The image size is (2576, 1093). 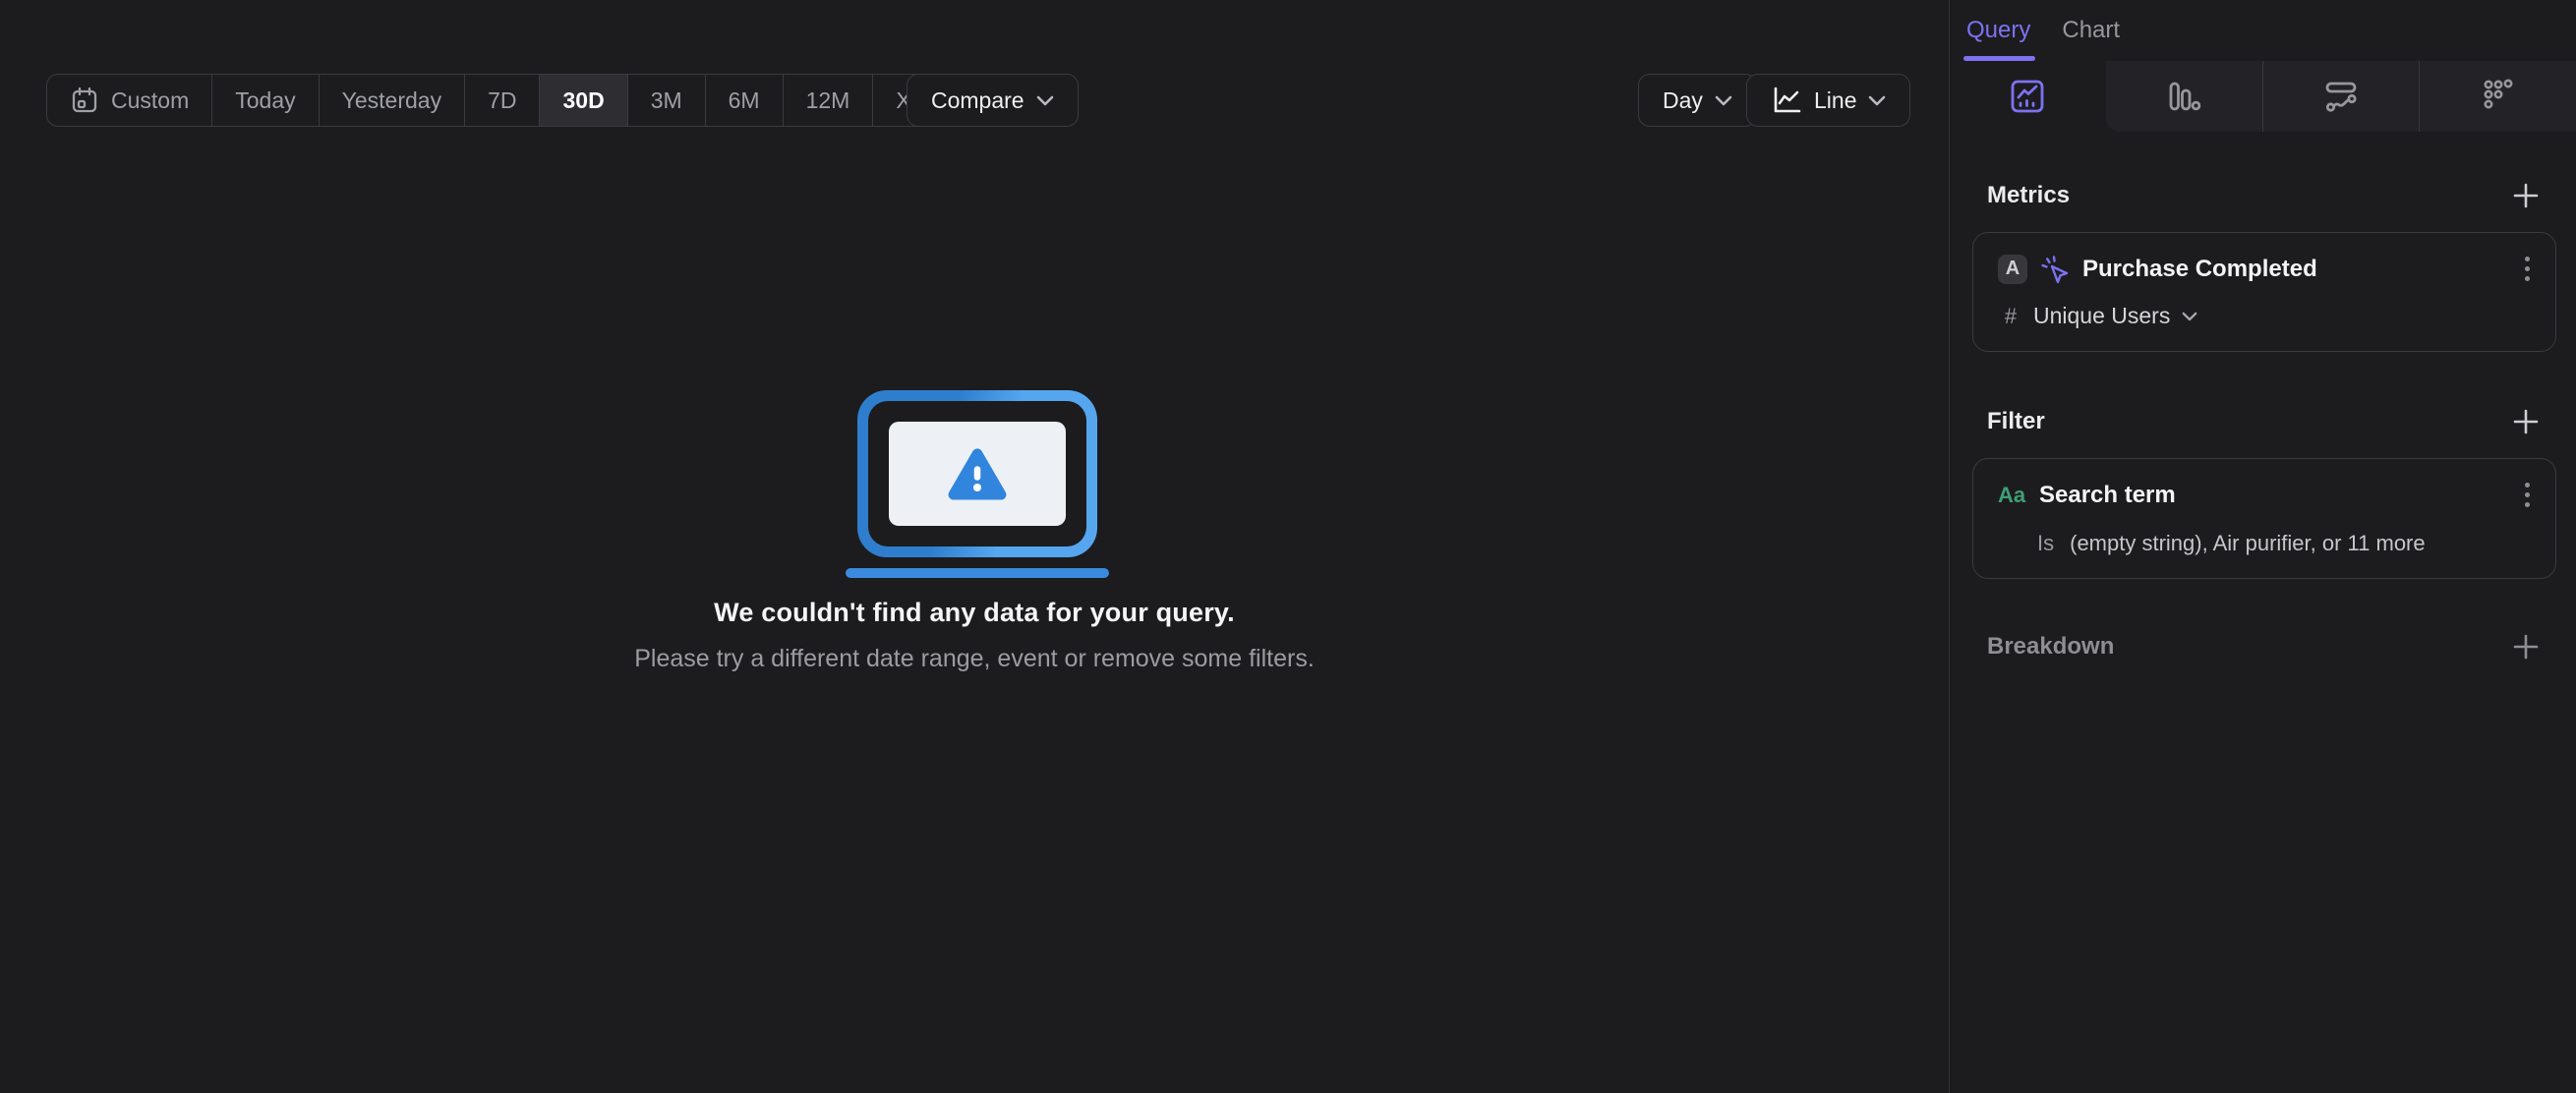 I want to click on warning-triangle-icon, so click(x=977, y=473).